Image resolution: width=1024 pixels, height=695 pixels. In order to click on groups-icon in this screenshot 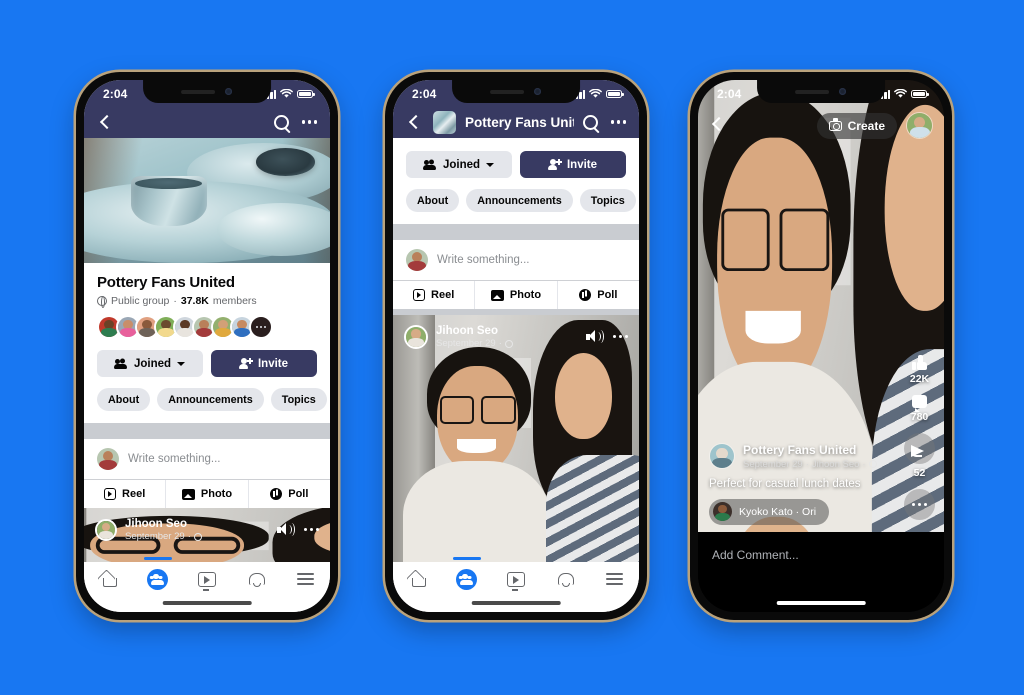, I will do `click(467, 579)`.